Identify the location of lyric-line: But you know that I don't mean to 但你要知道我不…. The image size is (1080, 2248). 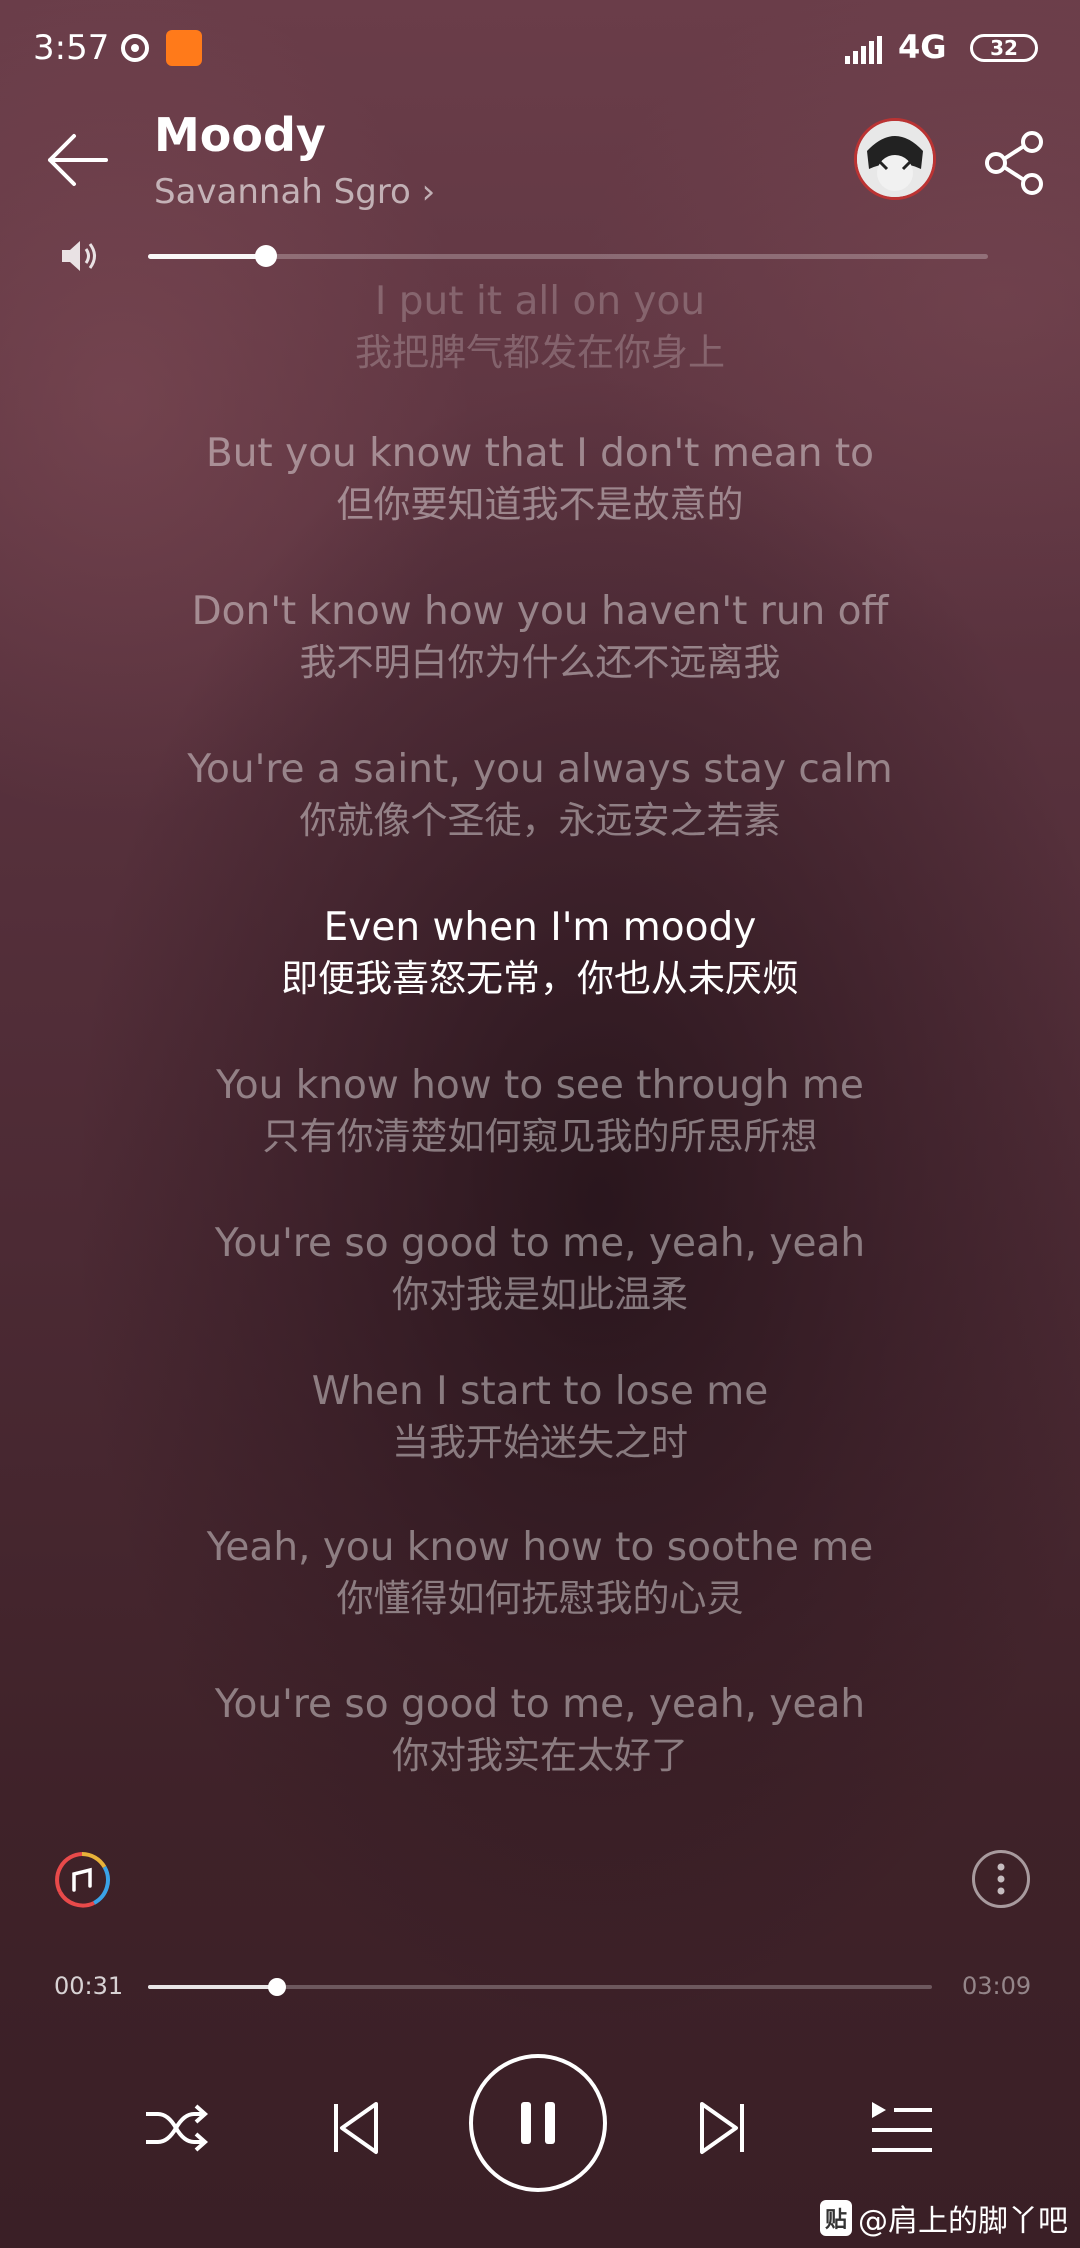
(540, 479).